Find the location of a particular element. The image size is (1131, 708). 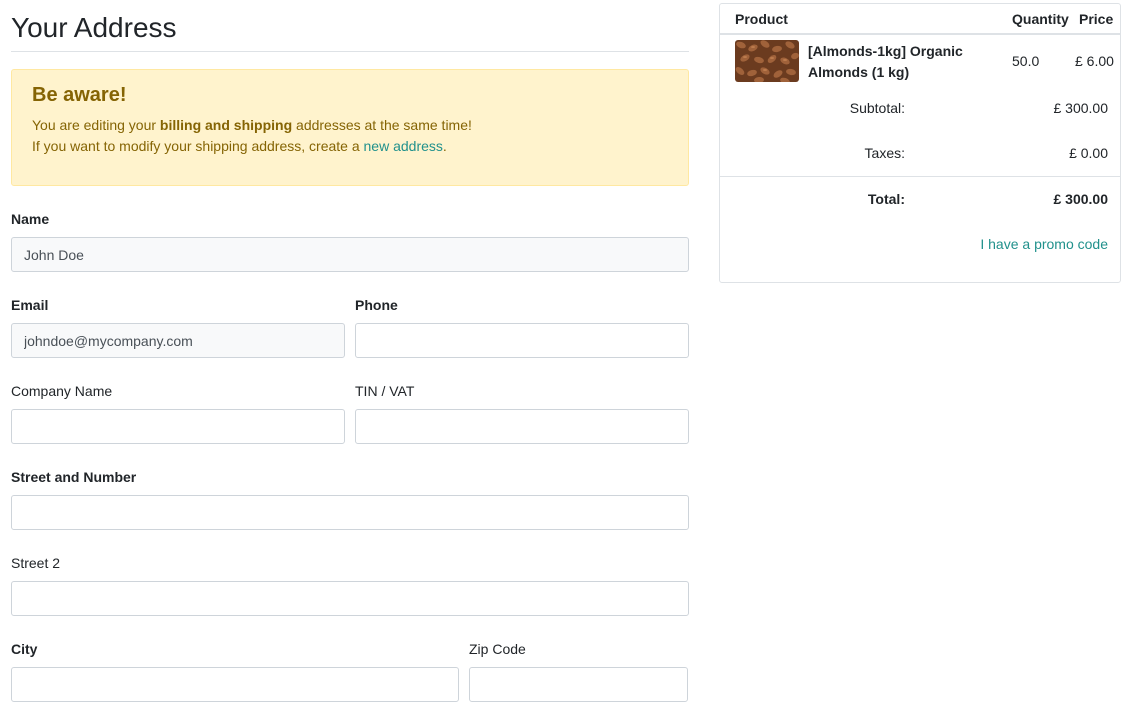

total-label: Total: is located at coordinates (886, 199).